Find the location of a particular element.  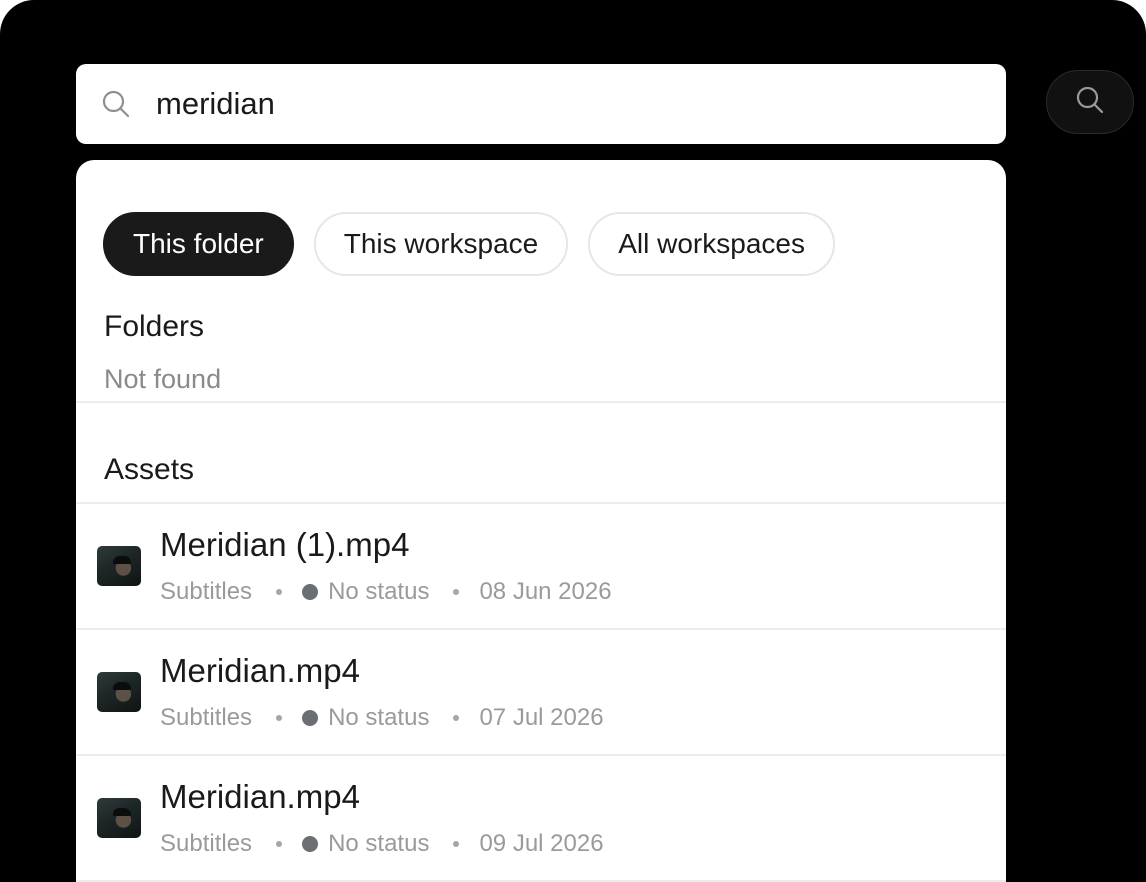

asset-meta: Subtitles No status 08 Jun 2026 is located at coordinates (386, 592).